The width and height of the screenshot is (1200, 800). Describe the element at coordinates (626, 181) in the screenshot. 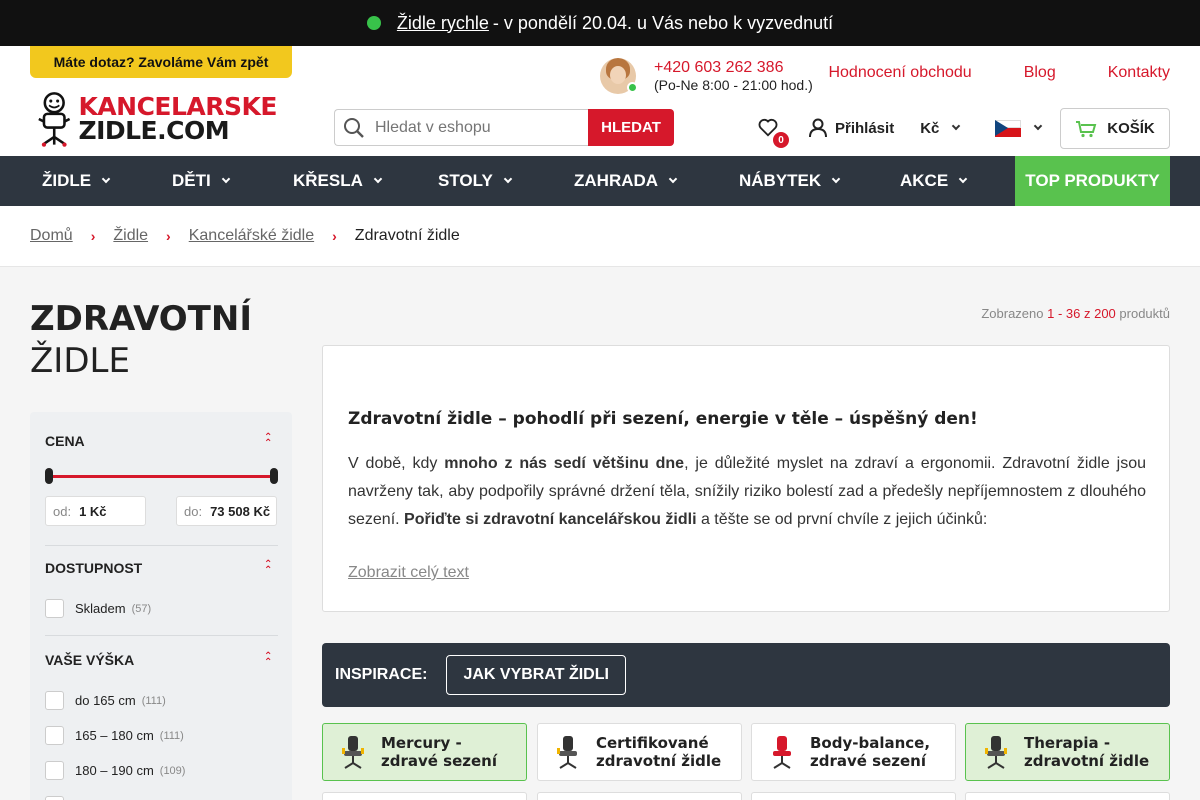

I see `nav-item-zahrada: ZAHRADA` at that location.